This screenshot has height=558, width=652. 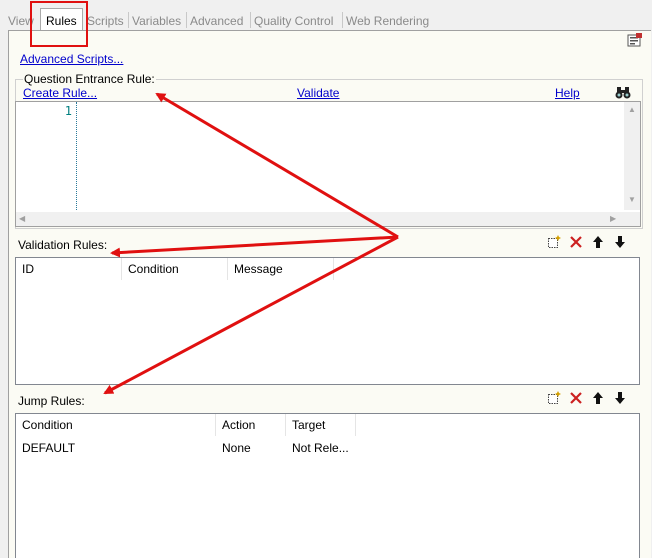 What do you see at coordinates (291, 21) in the screenshot?
I see `tab-quality-control: Quality Control` at bounding box center [291, 21].